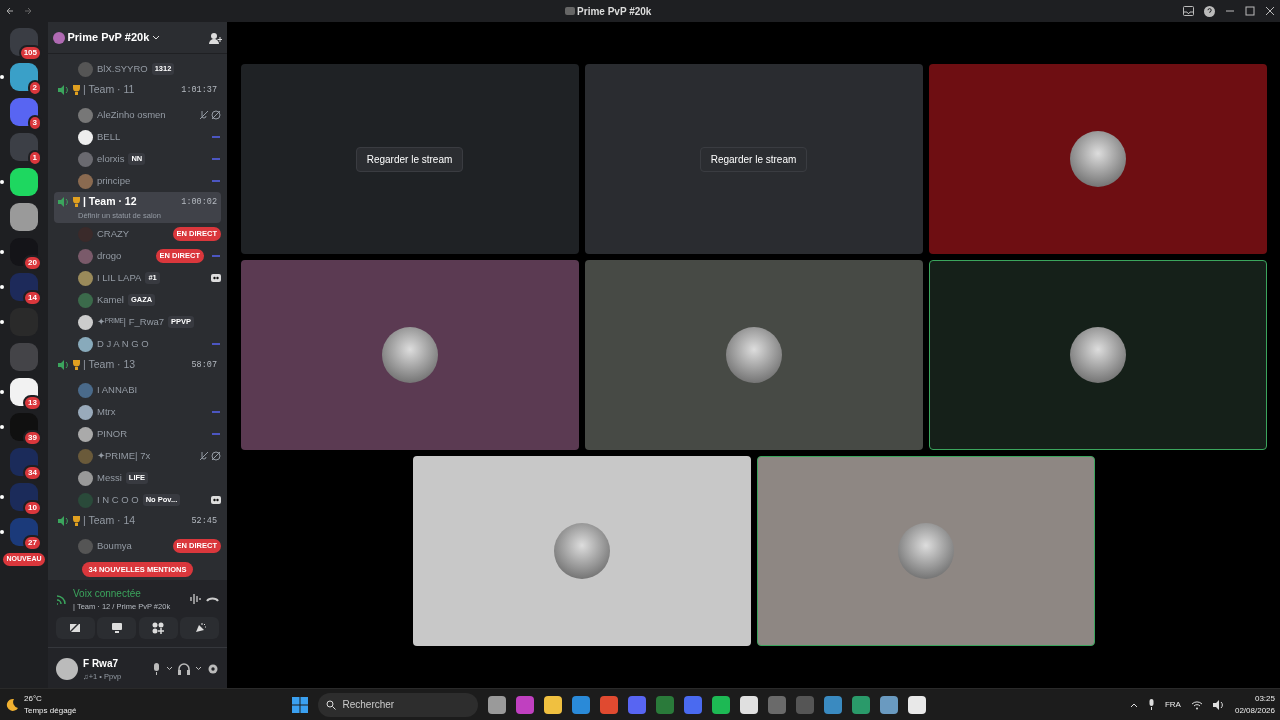 The height and width of the screenshot is (720, 1280). I want to click on search-field: Rechercher, so click(398, 704).